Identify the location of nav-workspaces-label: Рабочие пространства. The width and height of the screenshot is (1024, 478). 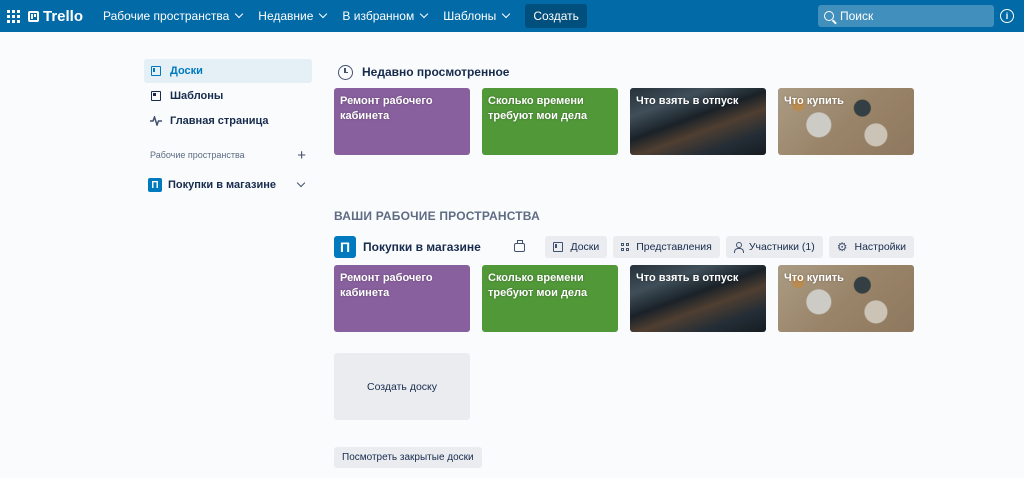
(166, 16).